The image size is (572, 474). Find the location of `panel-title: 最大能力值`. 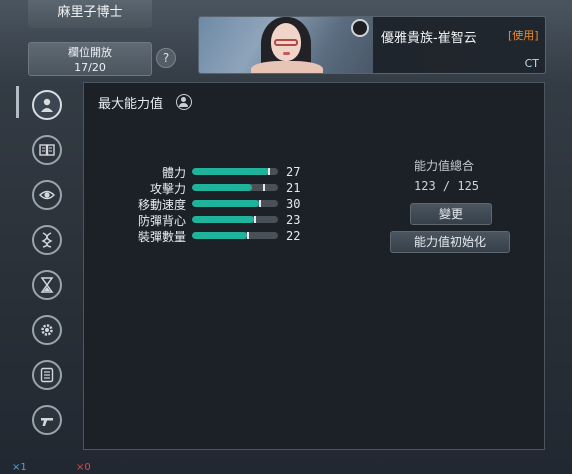

panel-title: 最大能力值 is located at coordinates (131, 104).